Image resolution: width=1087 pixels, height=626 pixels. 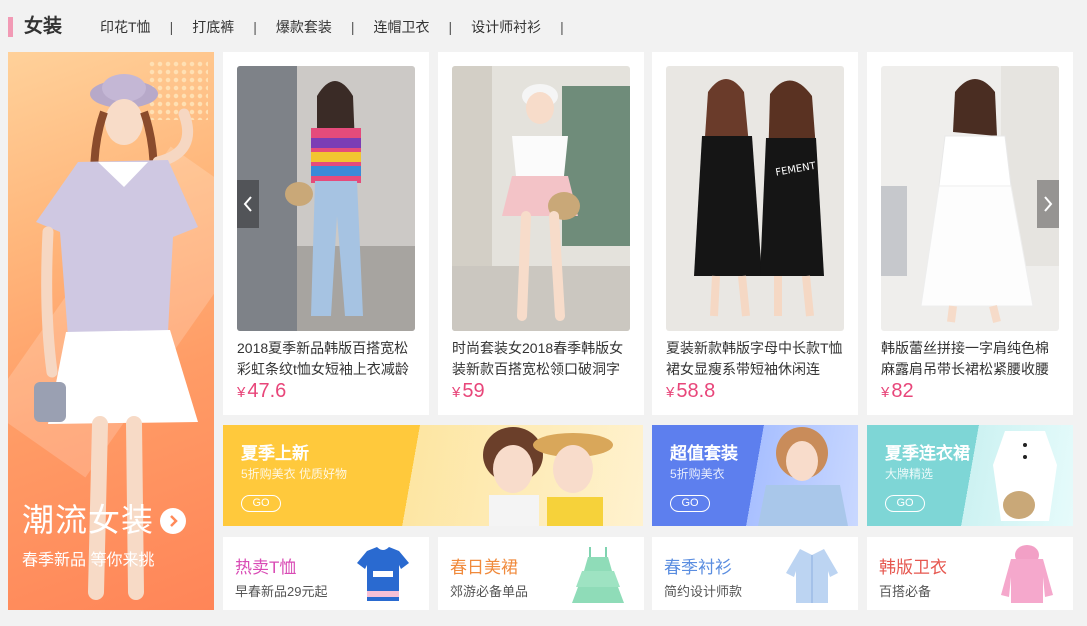 I want to click on product-card: 2018夏季新品韩版百搭宽松彩虹条纹t恤女短袖上衣减龄 ¥47.6, so click(x=326, y=233).